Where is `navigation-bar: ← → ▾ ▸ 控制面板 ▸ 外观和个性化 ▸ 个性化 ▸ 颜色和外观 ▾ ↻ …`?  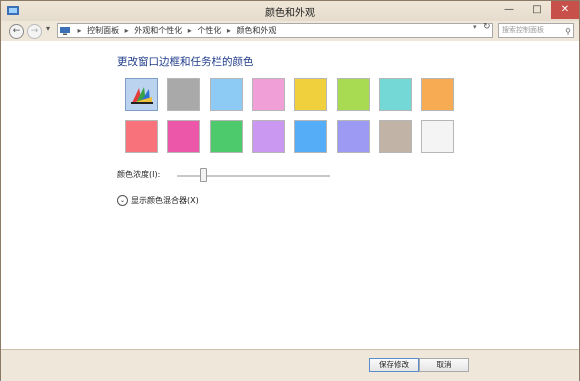 navigation-bar: ← → ▾ ▸ 控制面板 ▸ 外观和个性化 ▸ 个性化 ▸ 颜色和外观 ▾ ↻ … is located at coordinates (290, 31).